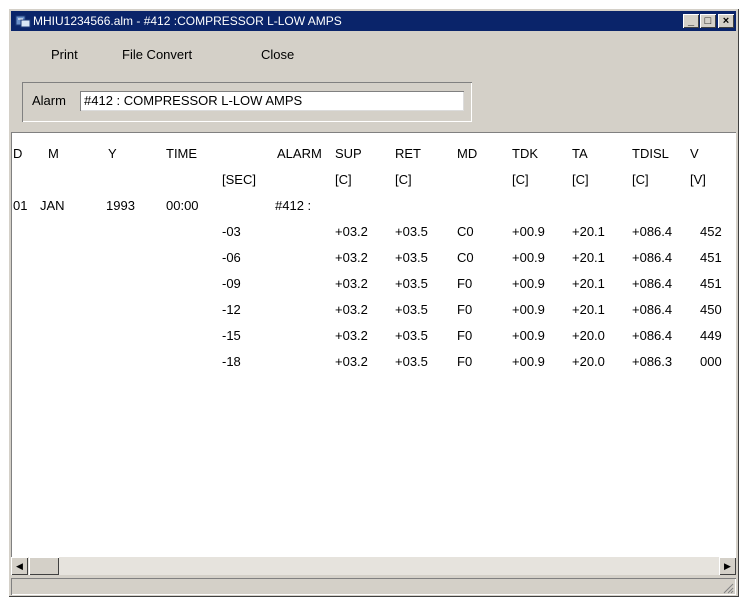 The width and height of the screenshot is (747, 605). I want to click on scroll-right-button: ▶, so click(727, 566).